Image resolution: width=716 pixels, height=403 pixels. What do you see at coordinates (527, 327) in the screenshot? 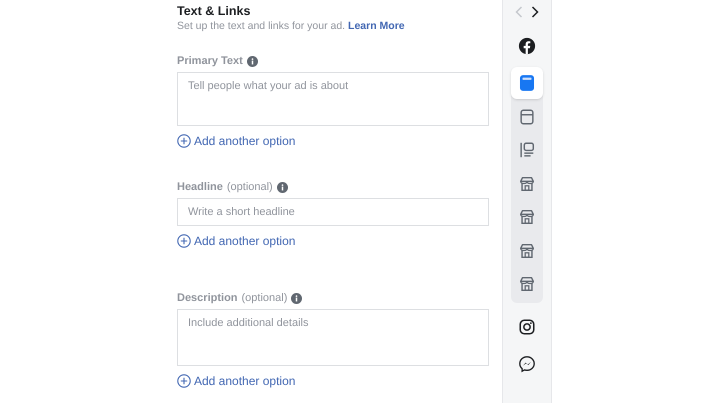
I see `instagram-icon` at bounding box center [527, 327].